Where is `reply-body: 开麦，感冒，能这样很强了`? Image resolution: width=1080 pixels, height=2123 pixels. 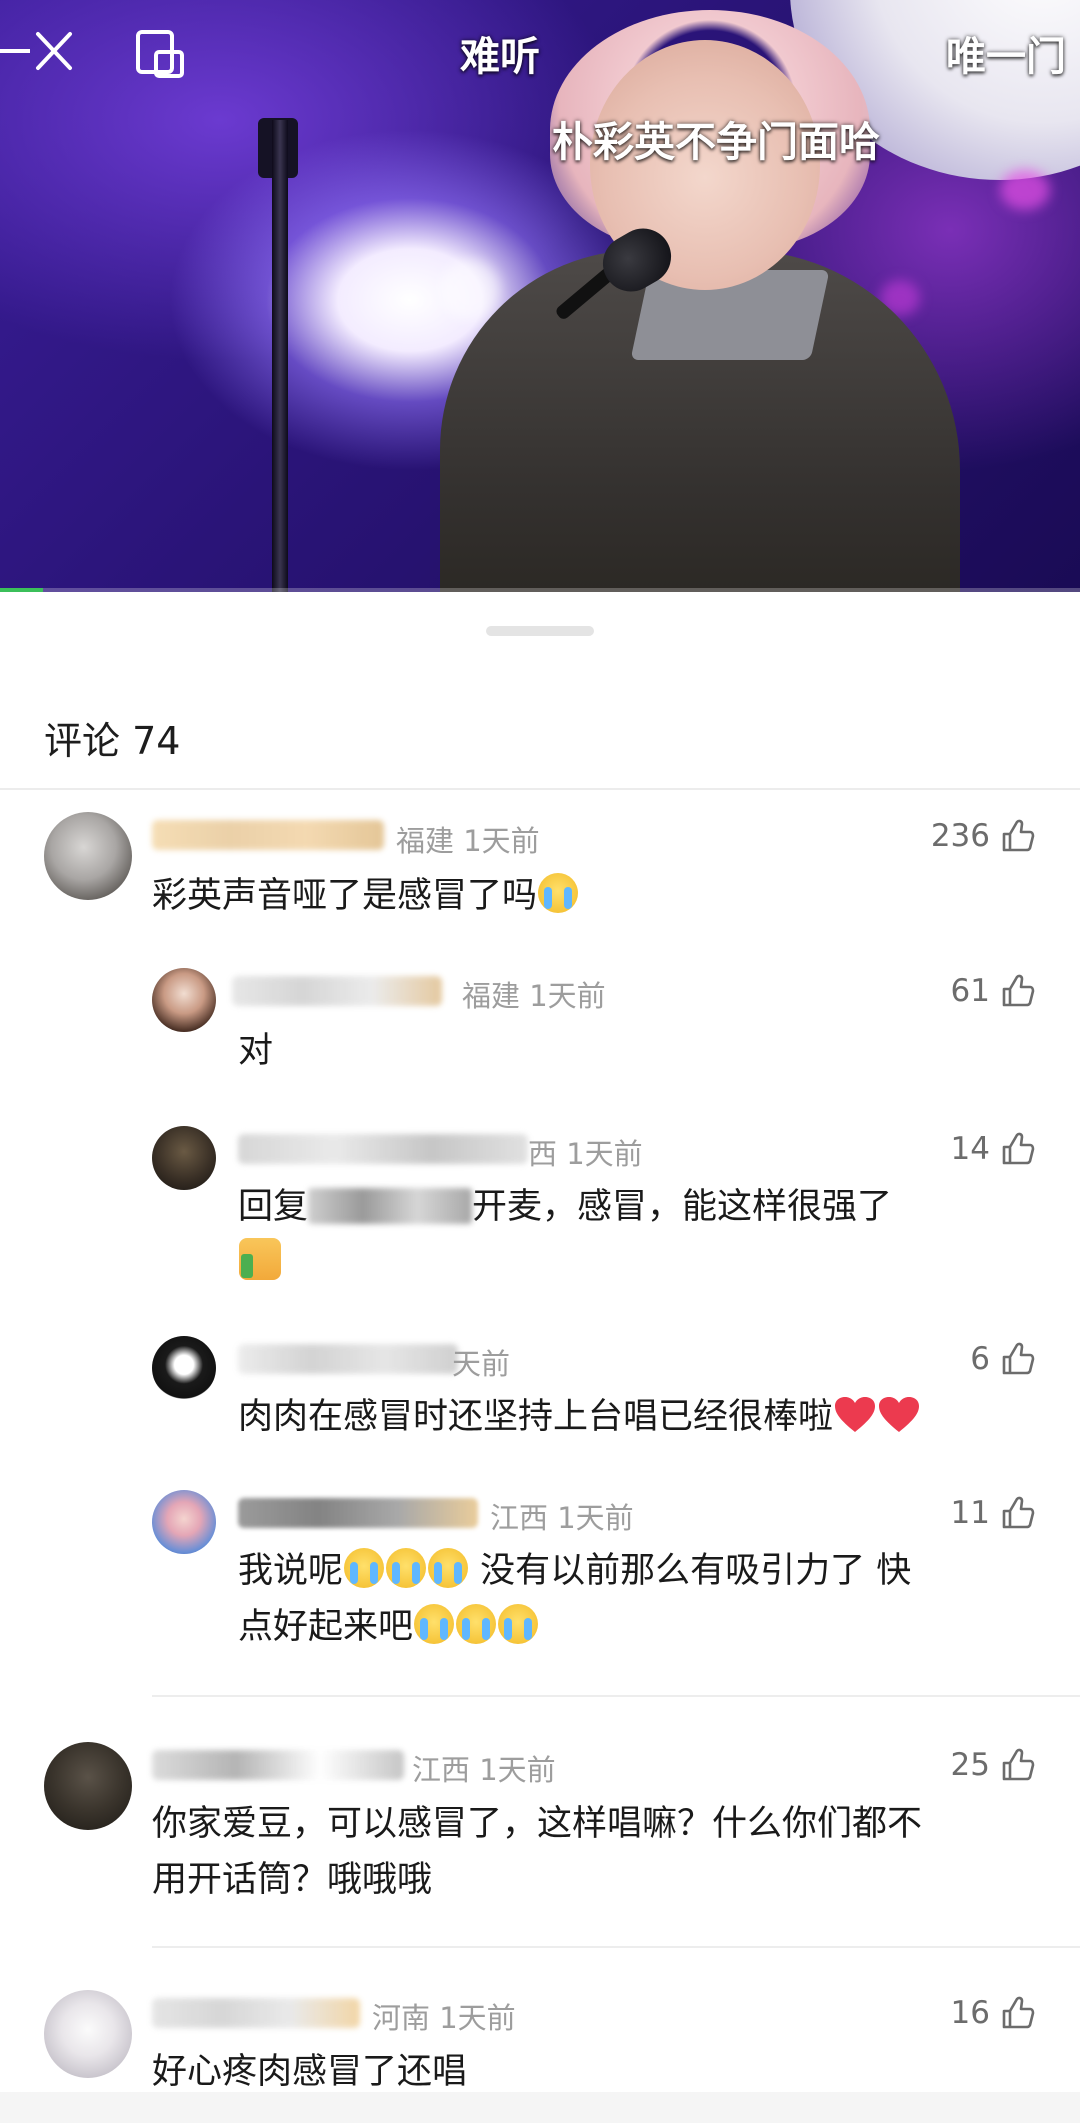 reply-body: 开麦，感冒，能这样很强了 is located at coordinates (682, 1207).